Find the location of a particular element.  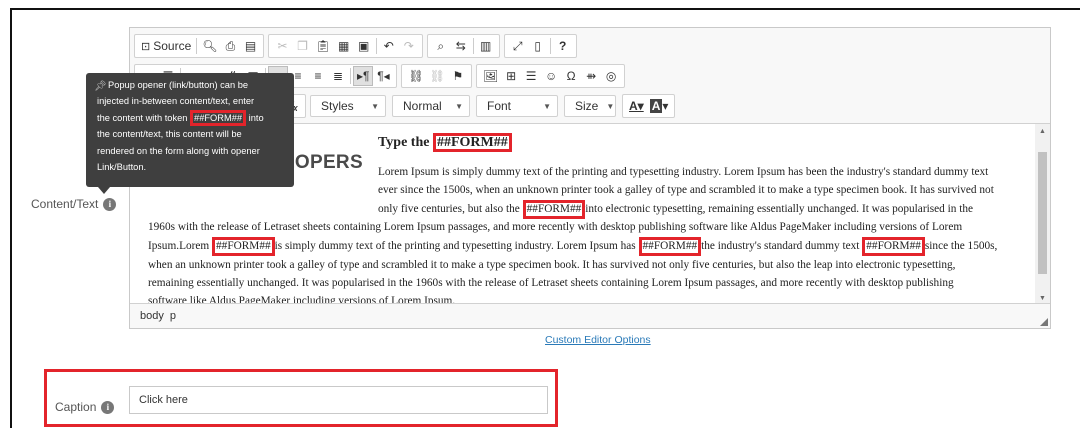

caption-label: Caption i is located at coordinates (85, 407).